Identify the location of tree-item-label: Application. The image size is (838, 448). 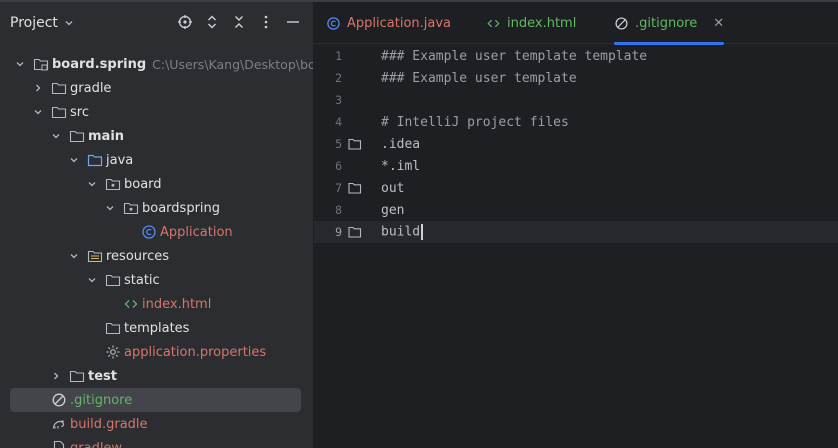
(196, 232).